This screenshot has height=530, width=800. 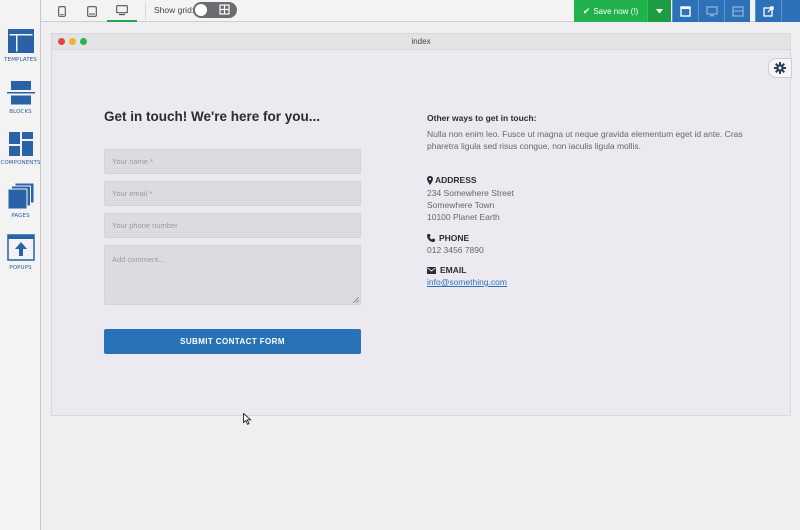 What do you see at coordinates (431, 238) in the screenshot?
I see `phone-icon` at bounding box center [431, 238].